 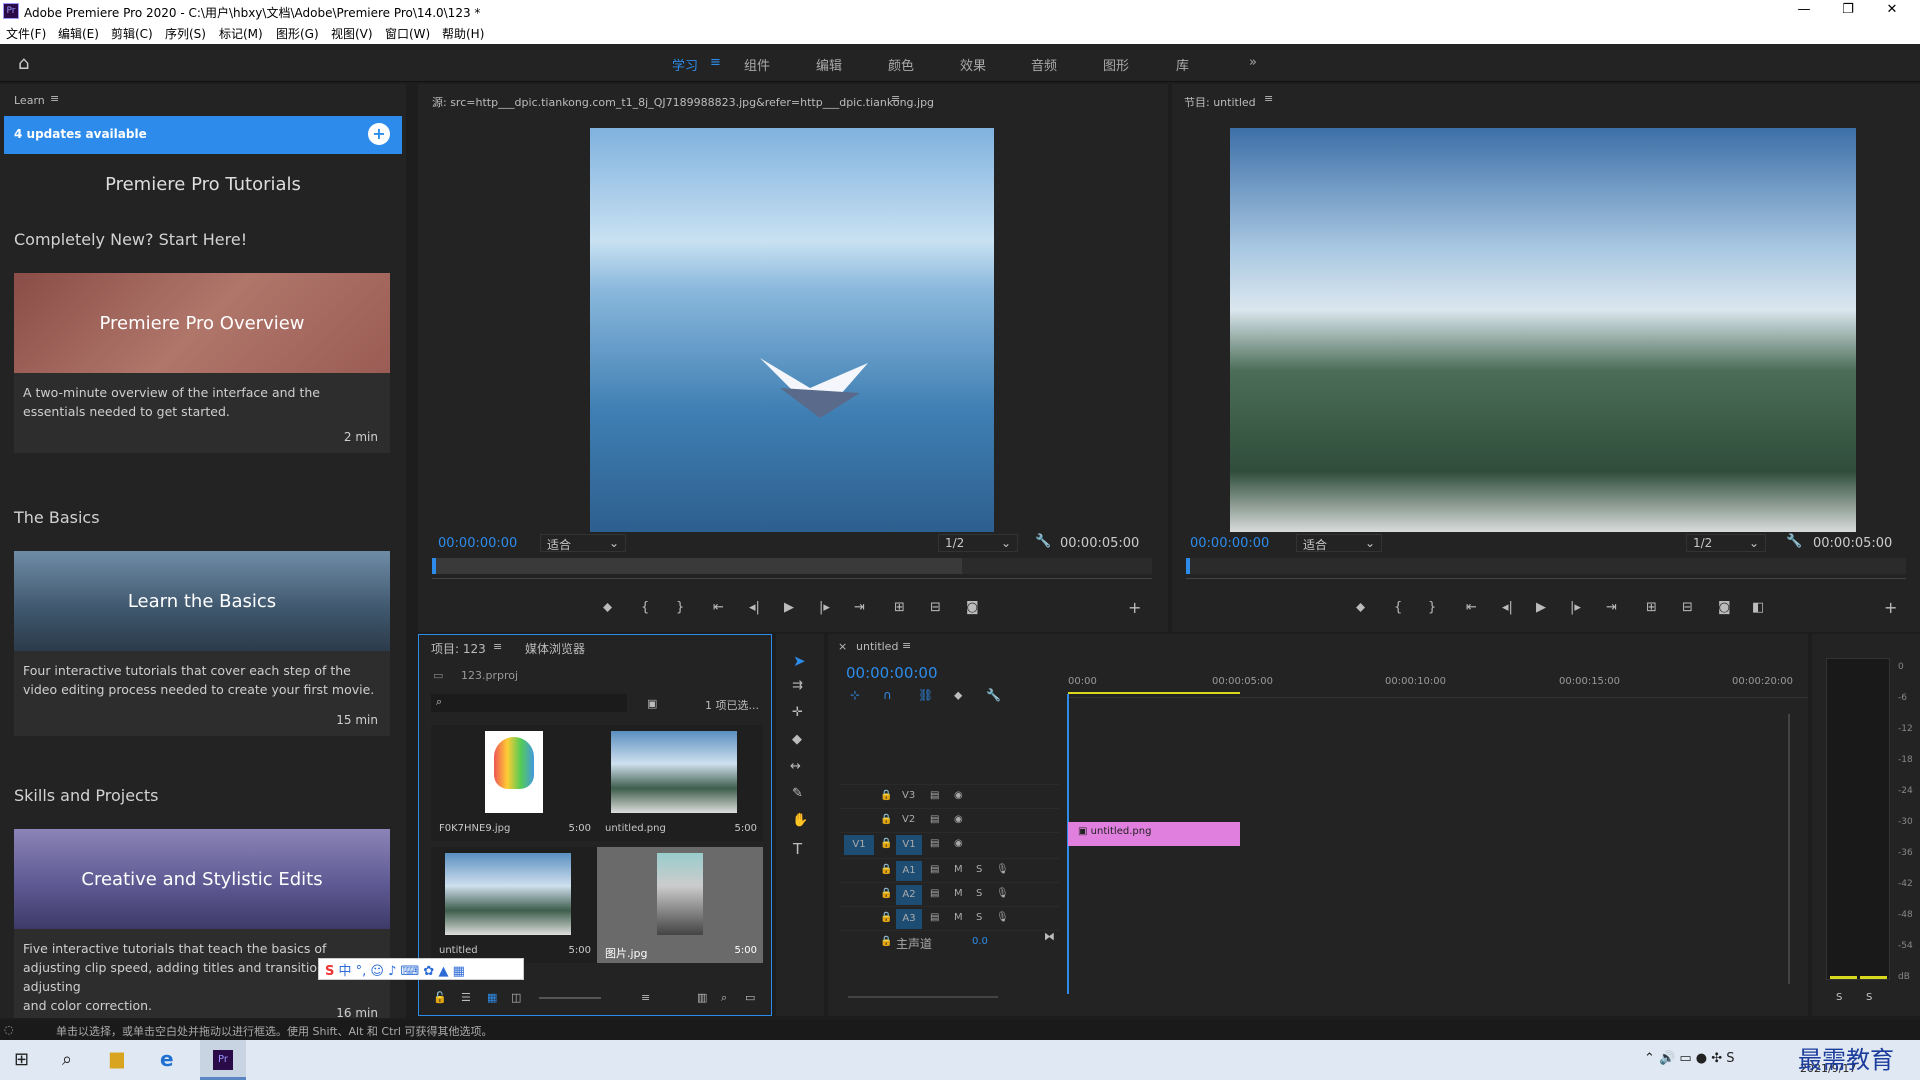 What do you see at coordinates (463, 33) in the screenshot?
I see `menu-help: 帮助(H)` at bounding box center [463, 33].